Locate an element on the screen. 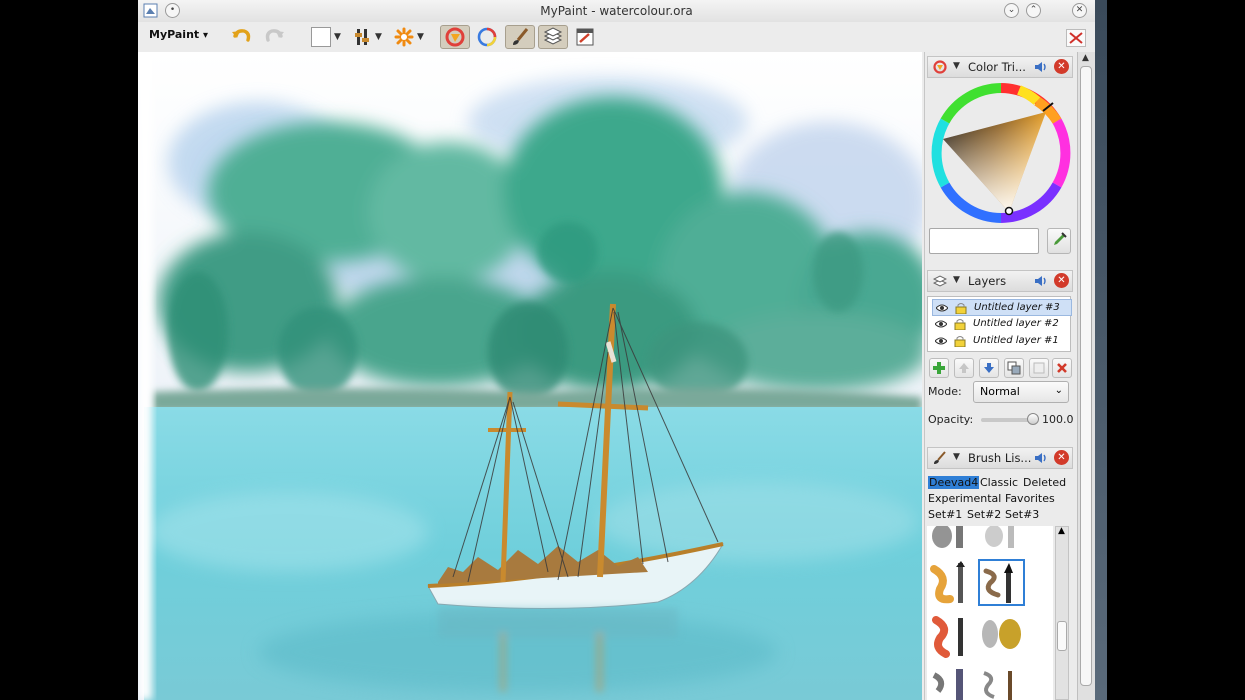 The height and width of the screenshot is (700, 1245). brush-group-tab: Experimental is located at coordinates (964, 498).